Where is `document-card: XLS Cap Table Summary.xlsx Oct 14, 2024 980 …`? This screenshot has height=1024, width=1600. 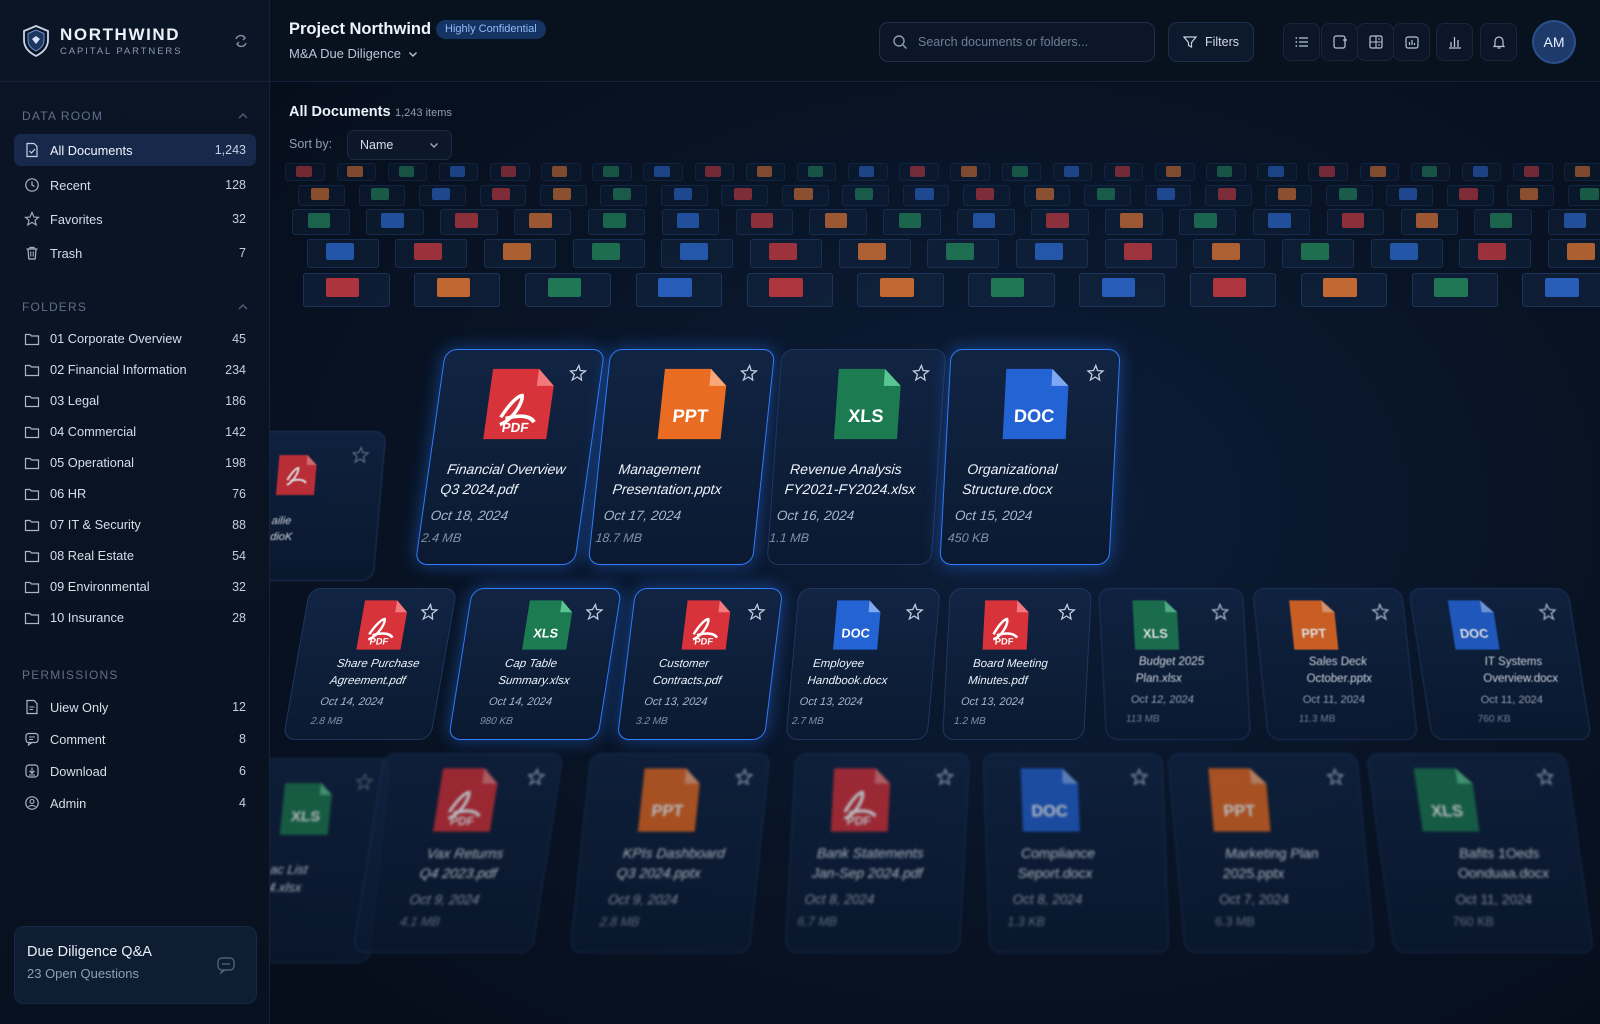 document-card: XLS Cap Table Summary.xlsx Oct 14, 2024 980 … is located at coordinates (535, 664).